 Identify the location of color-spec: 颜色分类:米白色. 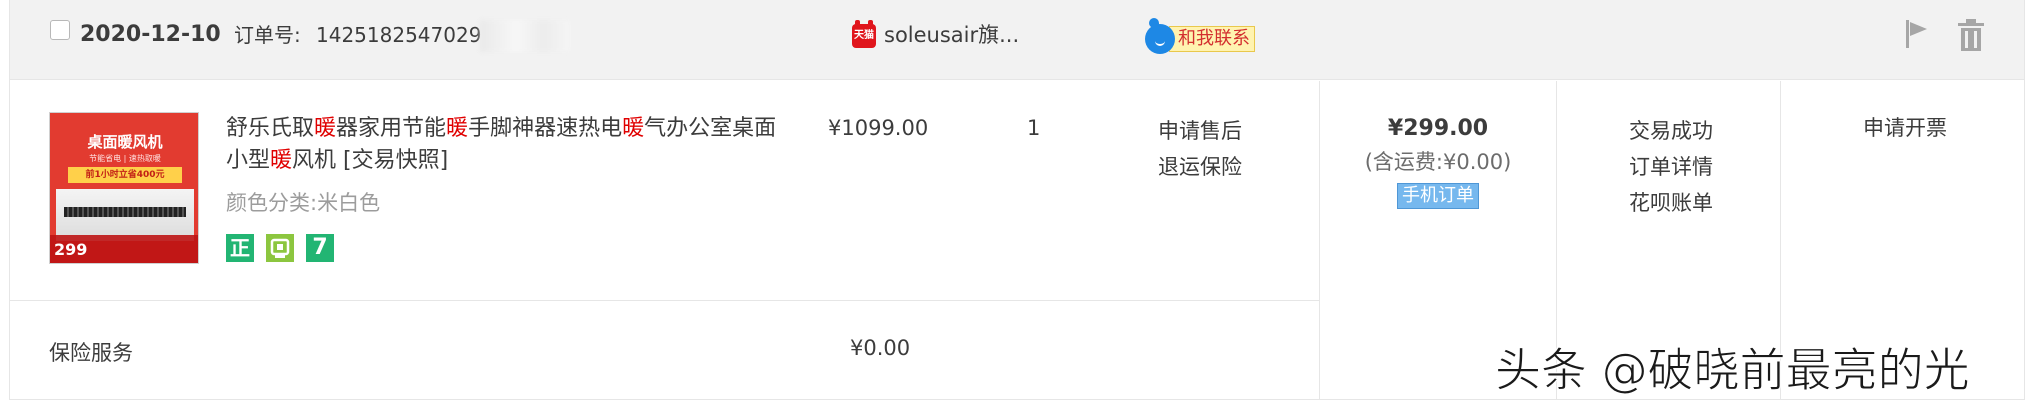
(303, 203).